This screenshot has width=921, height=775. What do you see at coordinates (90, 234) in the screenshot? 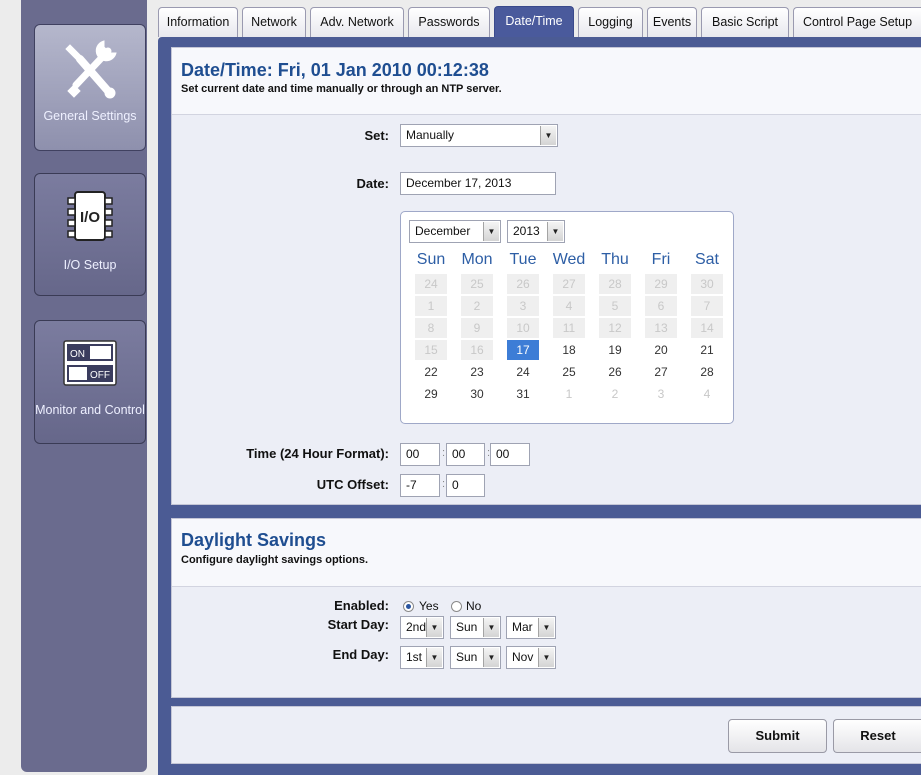
I see `io-setup-button: I/O I/O Setup` at bounding box center [90, 234].